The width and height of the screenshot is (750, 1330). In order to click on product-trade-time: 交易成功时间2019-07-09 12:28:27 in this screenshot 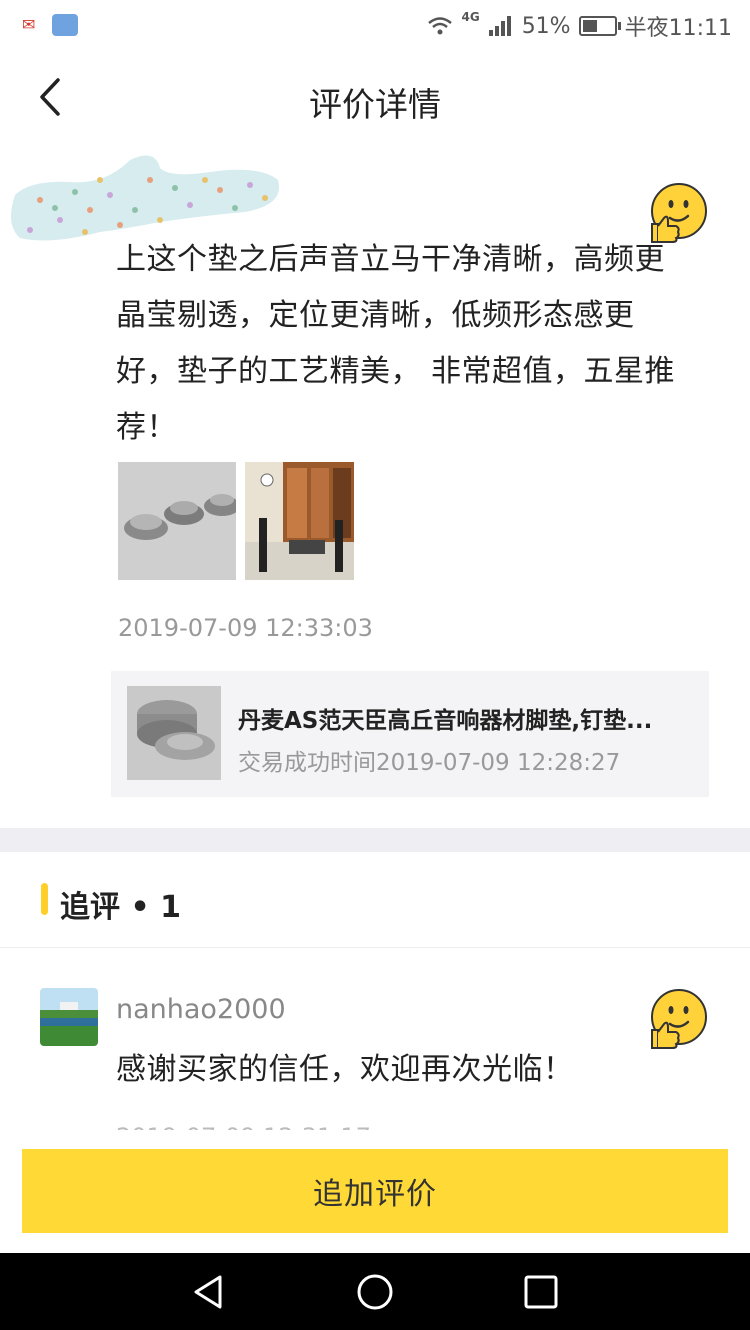, I will do `click(429, 763)`.